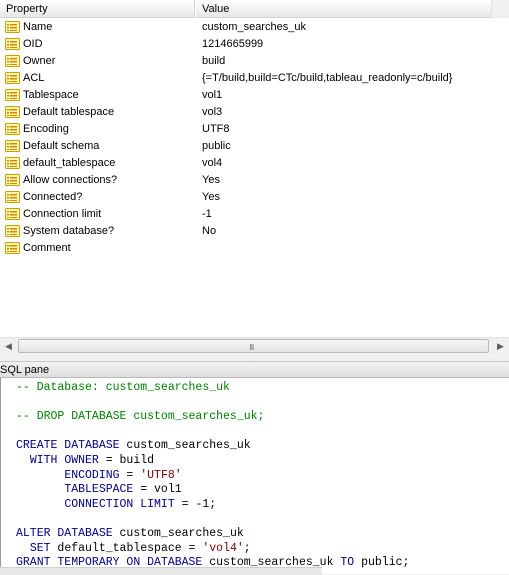  Describe the element at coordinates (212, 112) in the screenshot. I see `property-value: vol3` at that location.